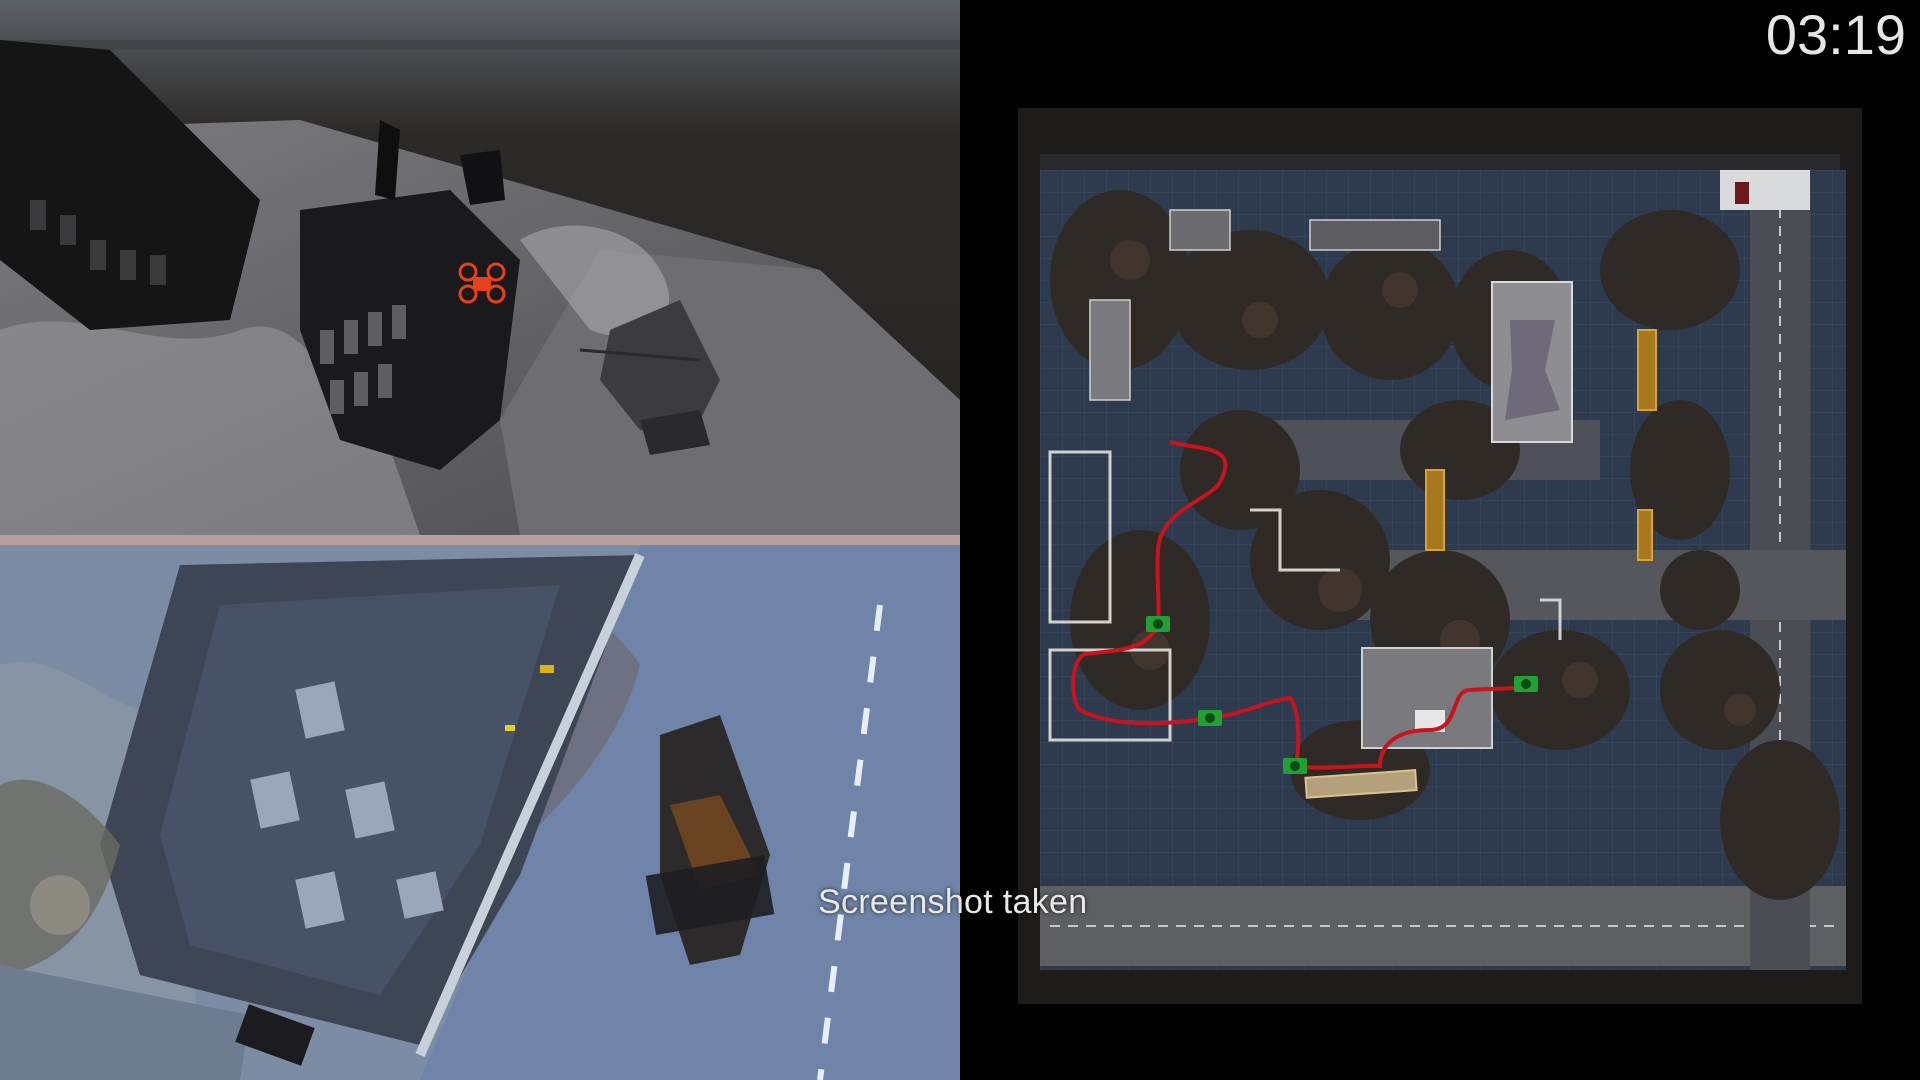 This screenshot has height=1080, width=1920. What do you see at coordinates (480, 540) in the screenshot?
I see `view-divider` at bounding box center [480, 540].